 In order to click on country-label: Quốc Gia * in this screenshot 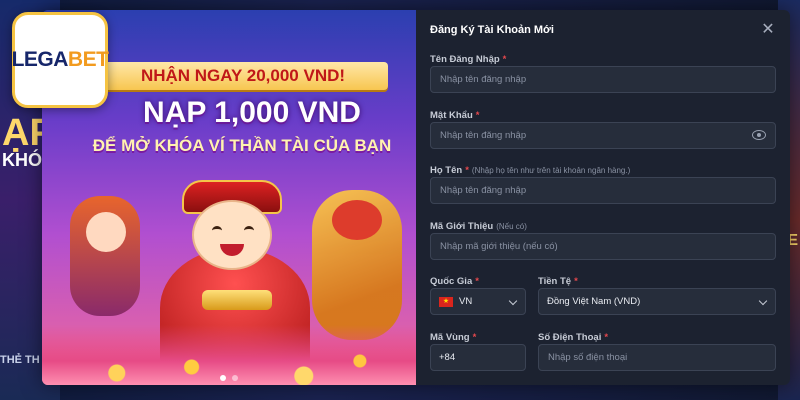, I will do `click(454, 281)`.